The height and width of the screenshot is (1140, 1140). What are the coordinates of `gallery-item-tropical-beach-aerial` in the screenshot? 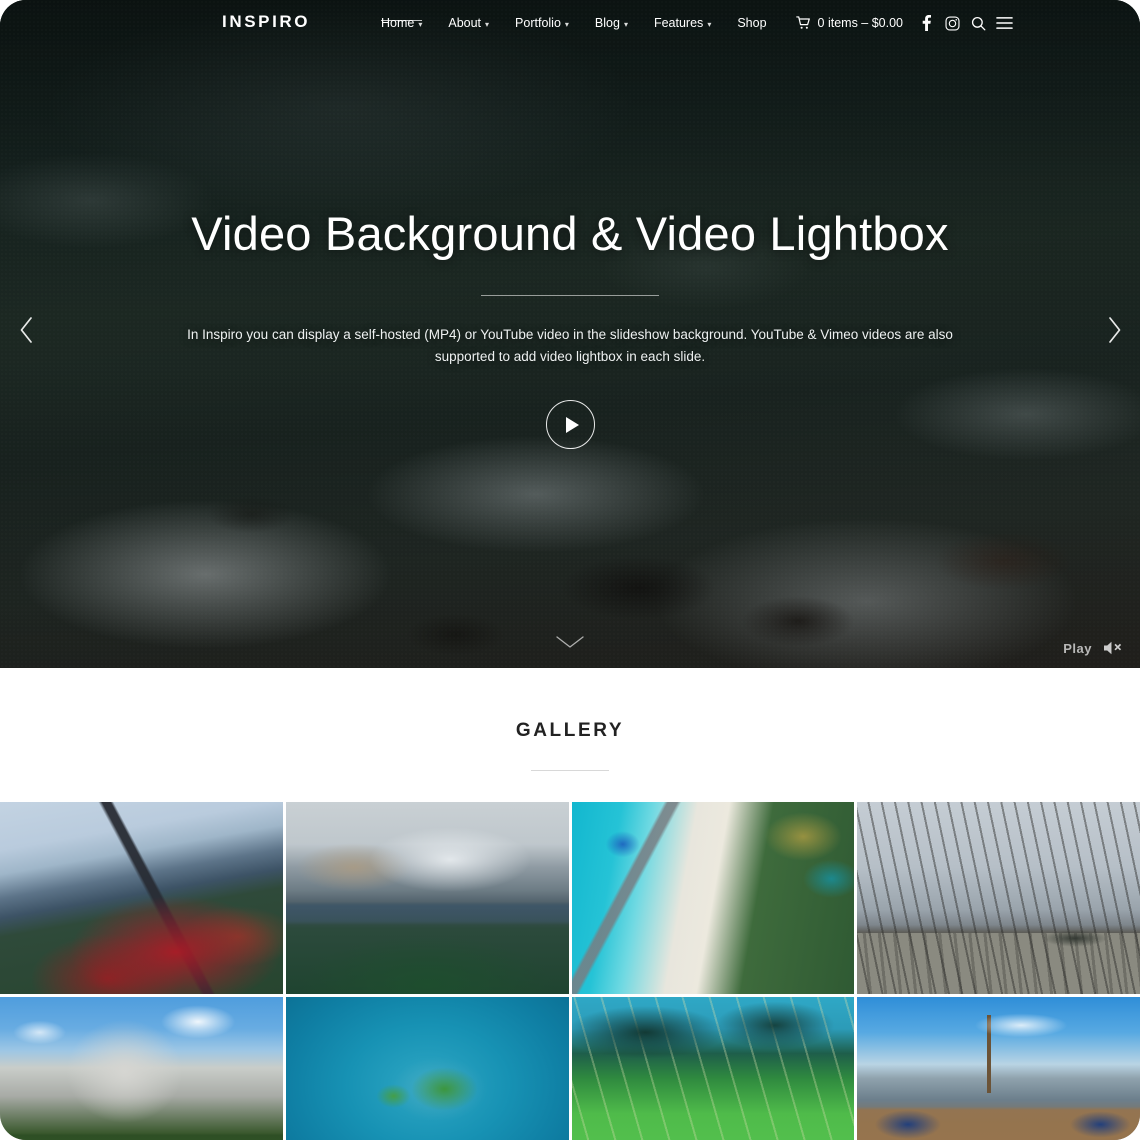 It's located at (713, 898).